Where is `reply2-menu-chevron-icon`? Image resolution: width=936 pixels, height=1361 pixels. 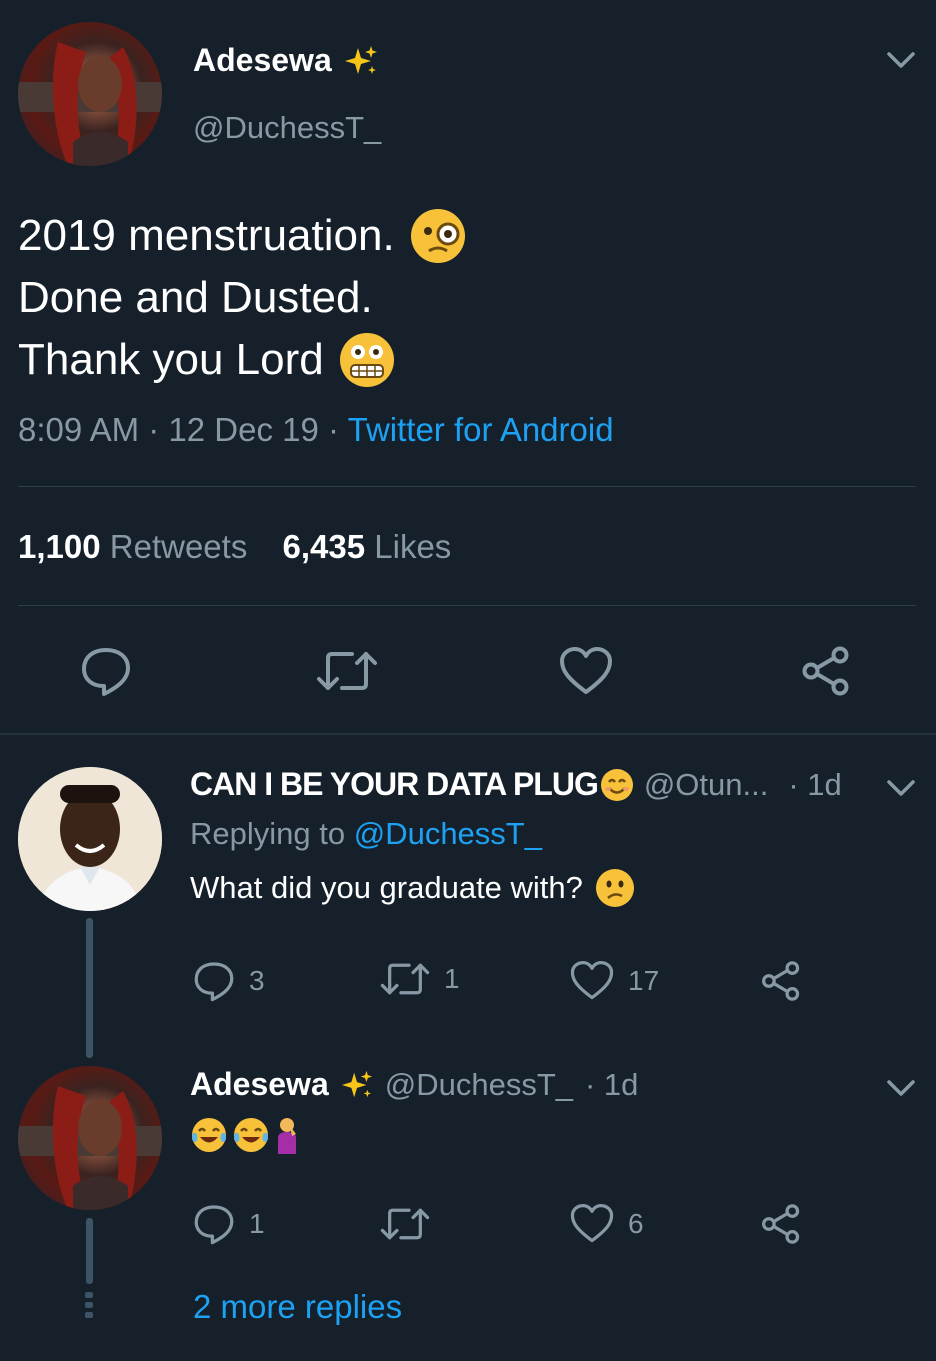 reply2-menu-chevron-icon is located at coordinates (901, 1089).